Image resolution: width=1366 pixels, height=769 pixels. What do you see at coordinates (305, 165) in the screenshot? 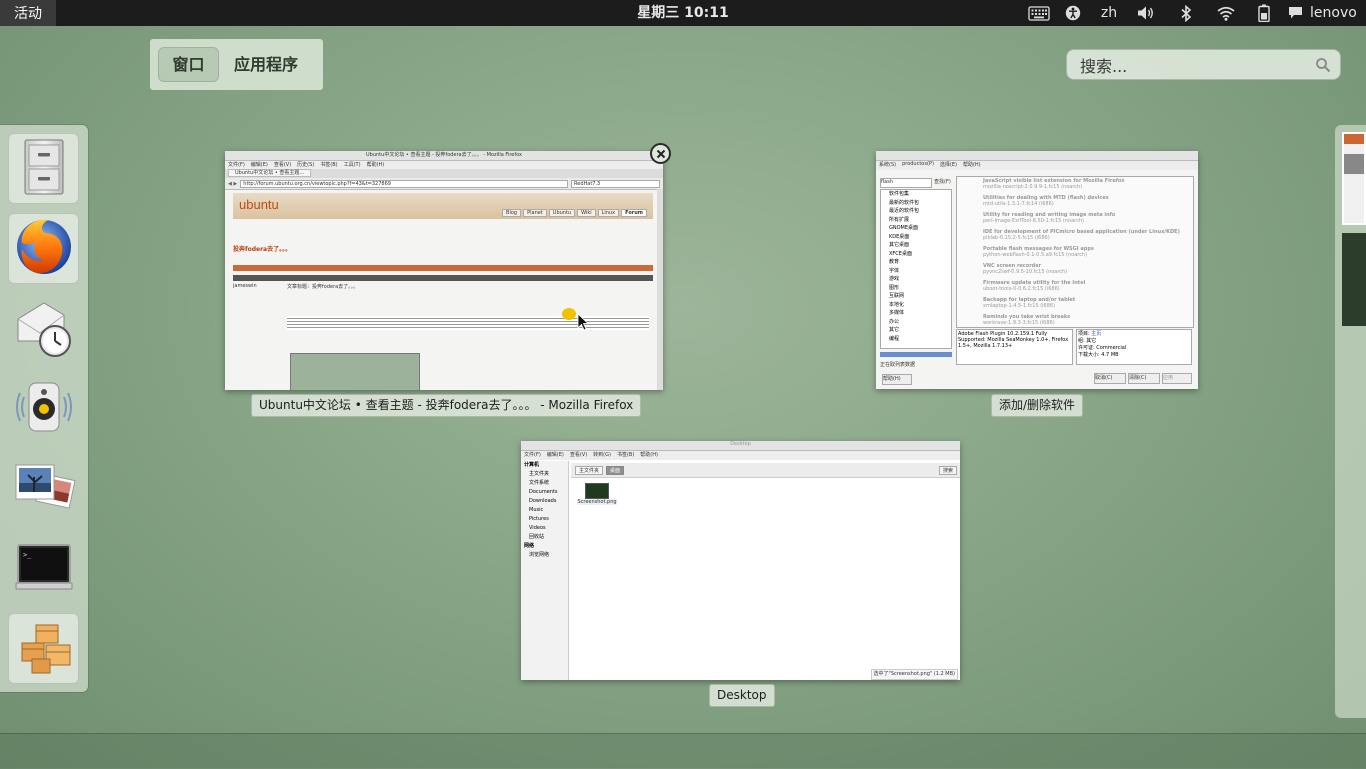
I see `menu-history: 历史(S)` at bounding box center [305, 165].